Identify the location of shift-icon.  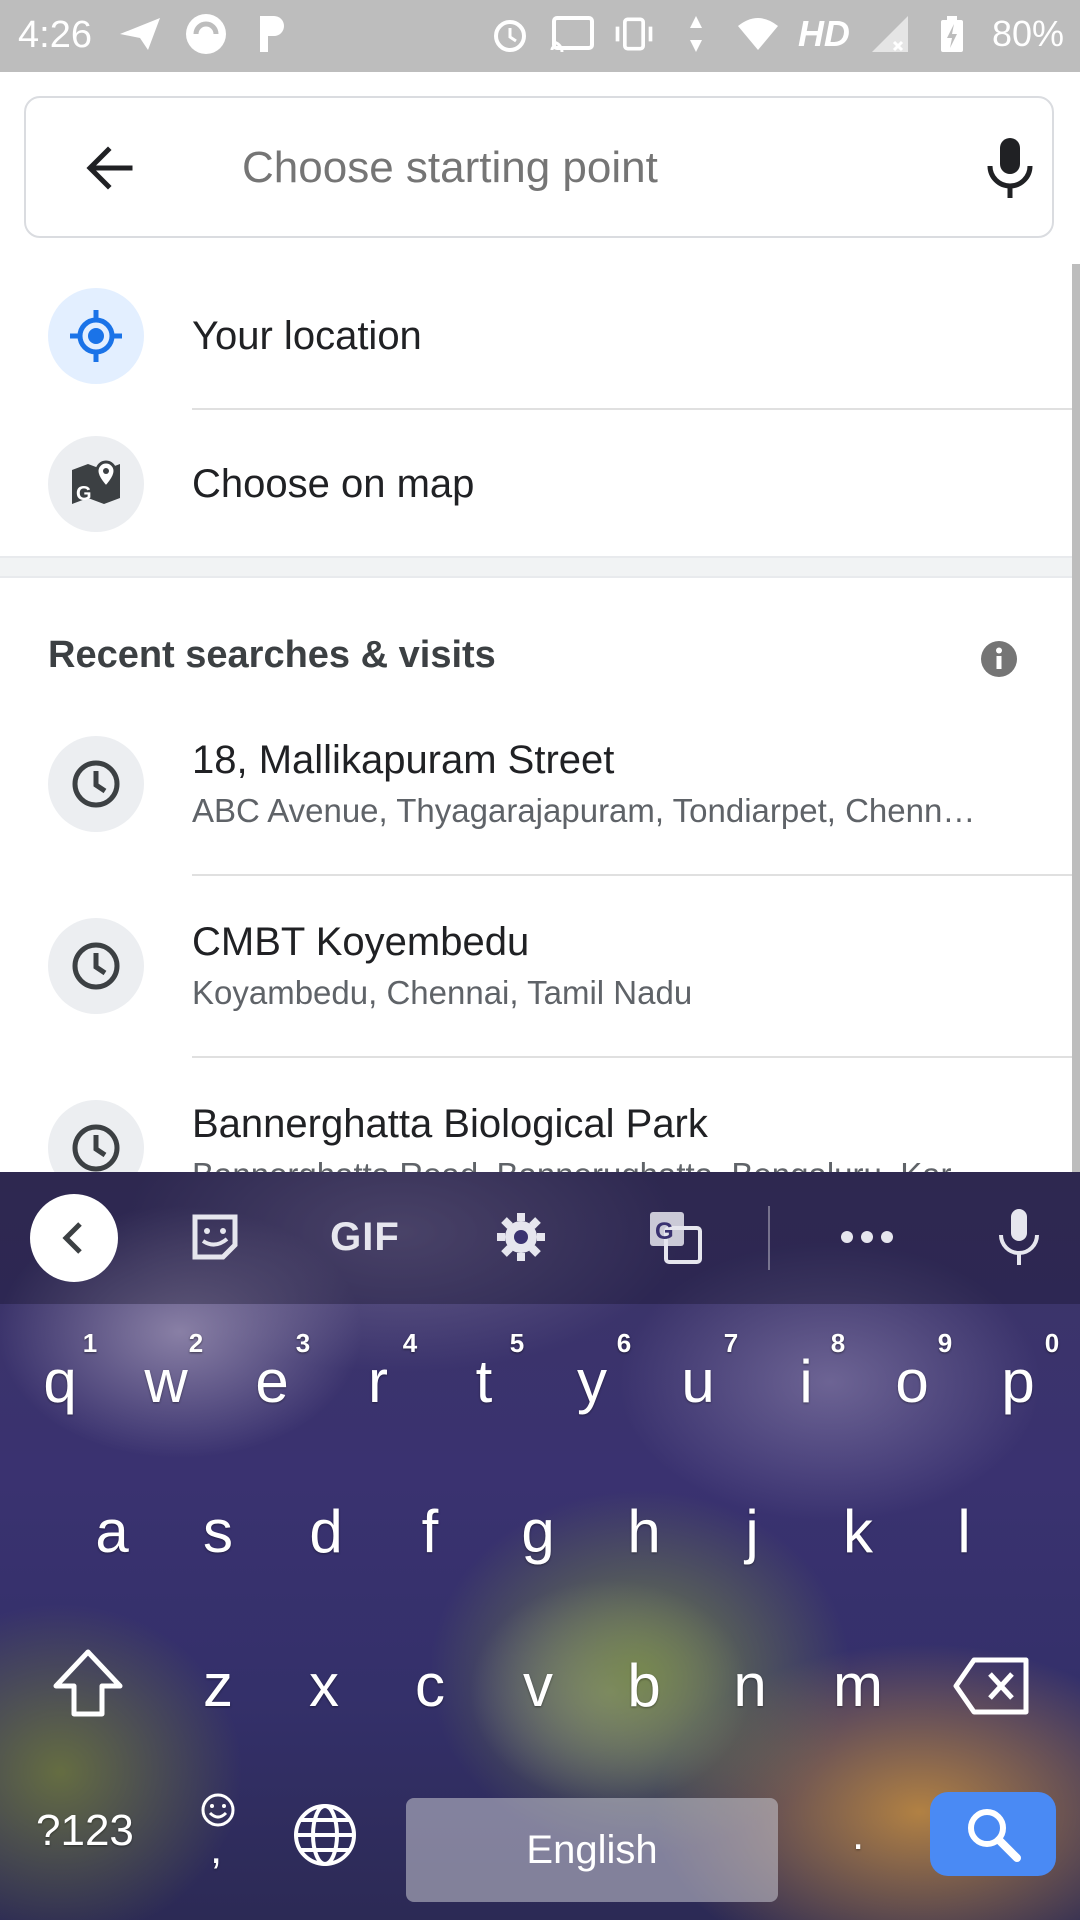
(88, 1684).